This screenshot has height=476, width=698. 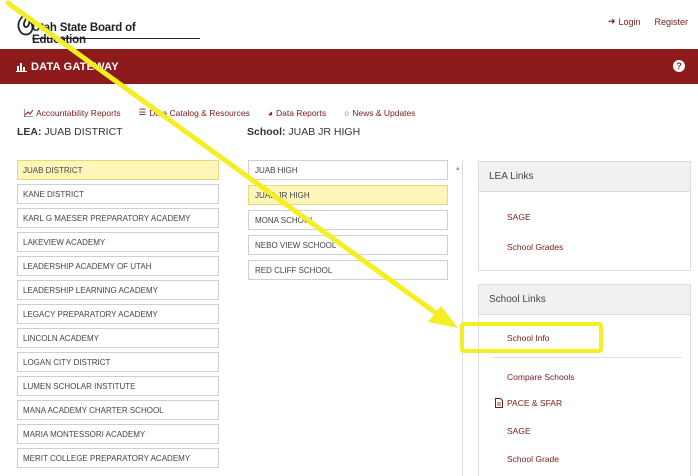 I want to click on usbe-logo: Utah State Board of Education, so click(x=107, y=29).